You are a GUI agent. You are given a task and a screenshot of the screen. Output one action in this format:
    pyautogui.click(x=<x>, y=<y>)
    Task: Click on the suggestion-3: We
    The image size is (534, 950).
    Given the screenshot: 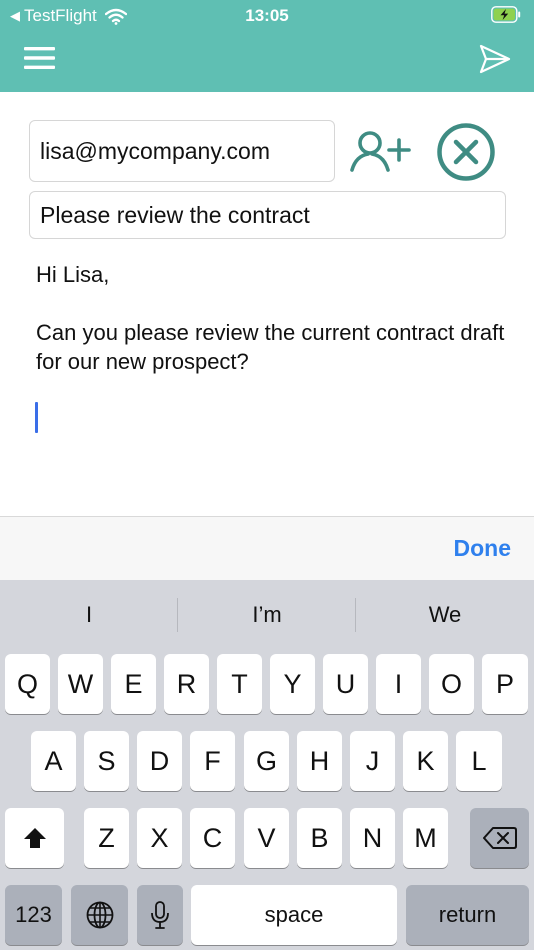 What is the action you would take?
    pyautogui.click(x=445, y=615)
    